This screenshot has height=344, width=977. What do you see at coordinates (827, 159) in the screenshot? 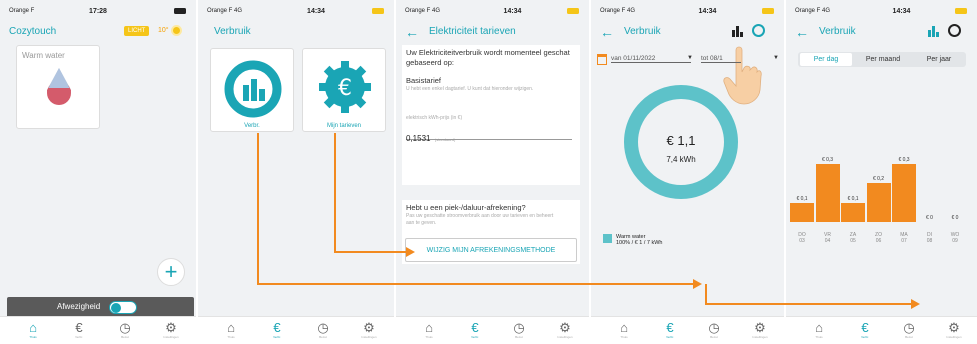
I see `bar-value-label: € 0,3` at bounding box center [827, 159].